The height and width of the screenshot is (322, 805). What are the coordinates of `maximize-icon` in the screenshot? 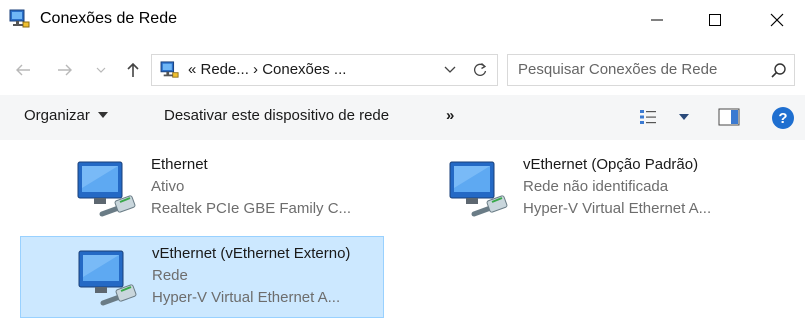 It's located at (715, 20).